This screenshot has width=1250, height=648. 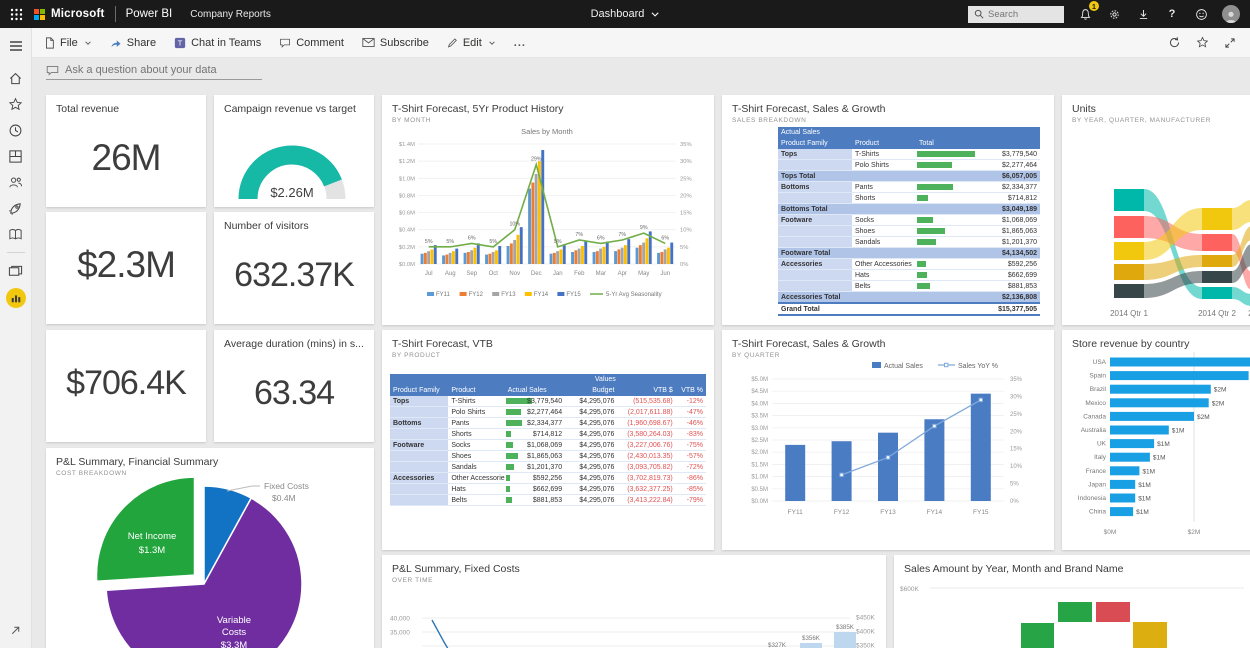 I want to click on table-row: Hats $662,699, so click(x=909, y=275).